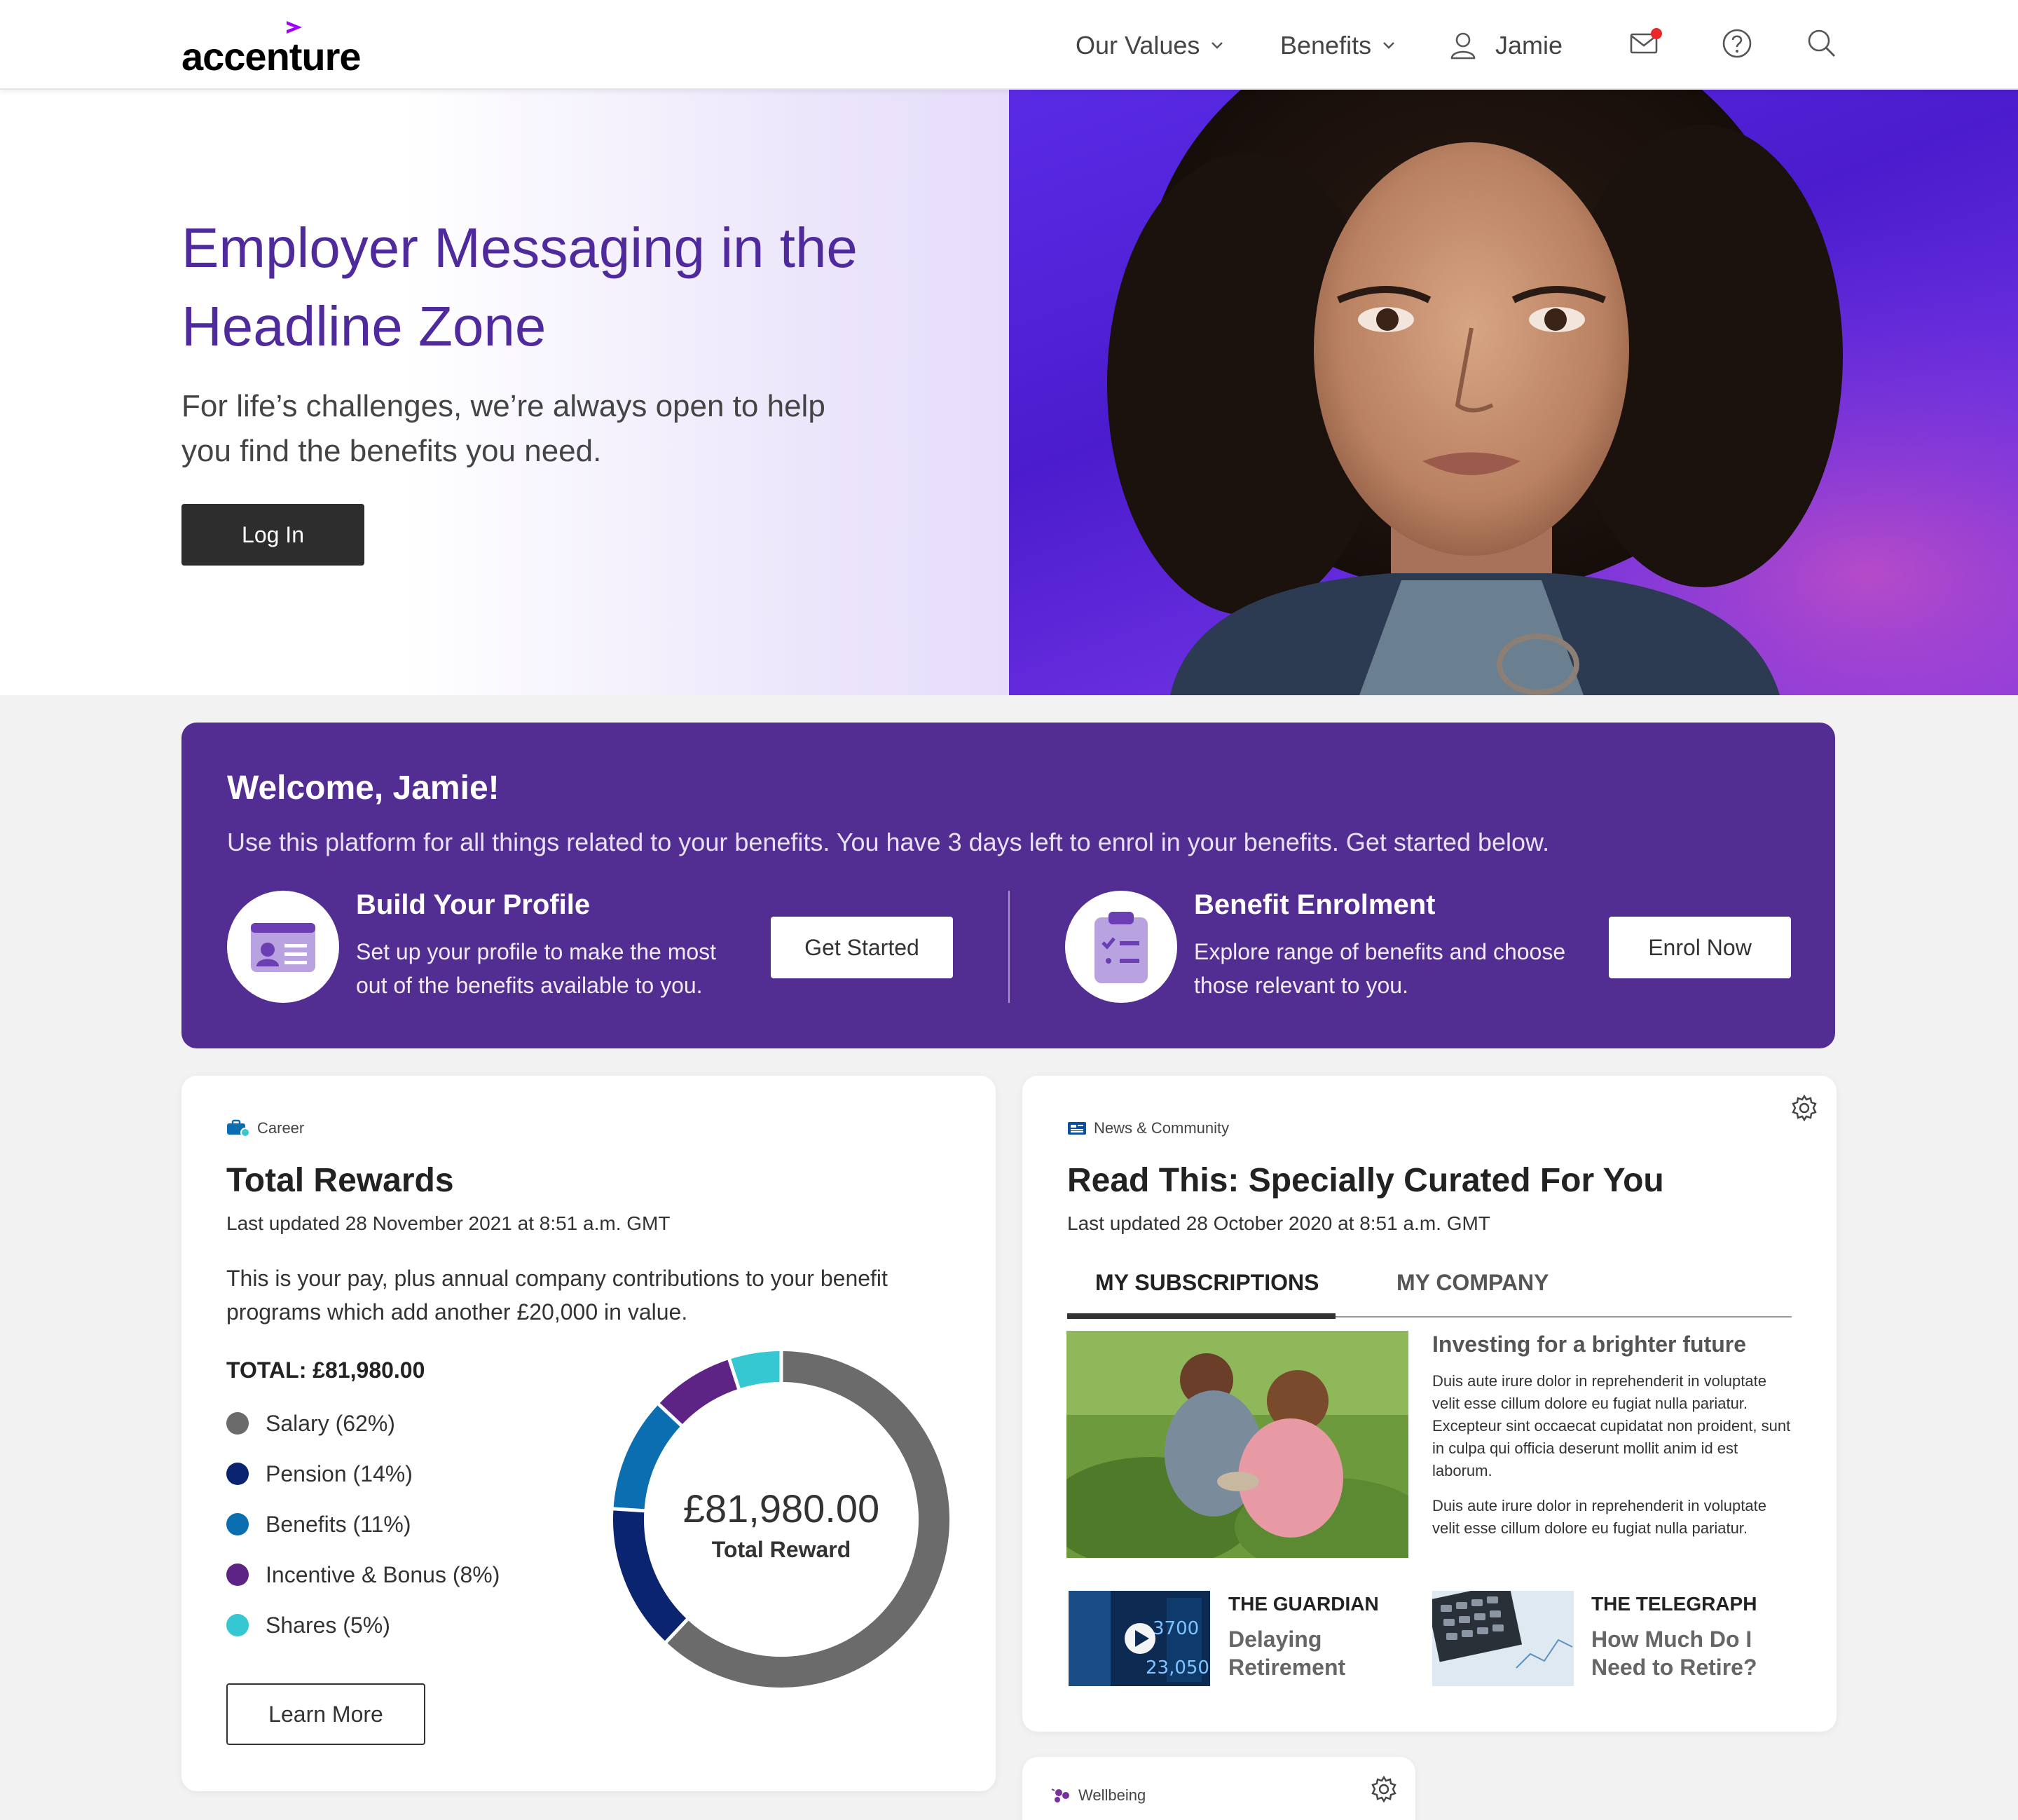  I want to click on active-tab-indicator, so click(1201, 1316).